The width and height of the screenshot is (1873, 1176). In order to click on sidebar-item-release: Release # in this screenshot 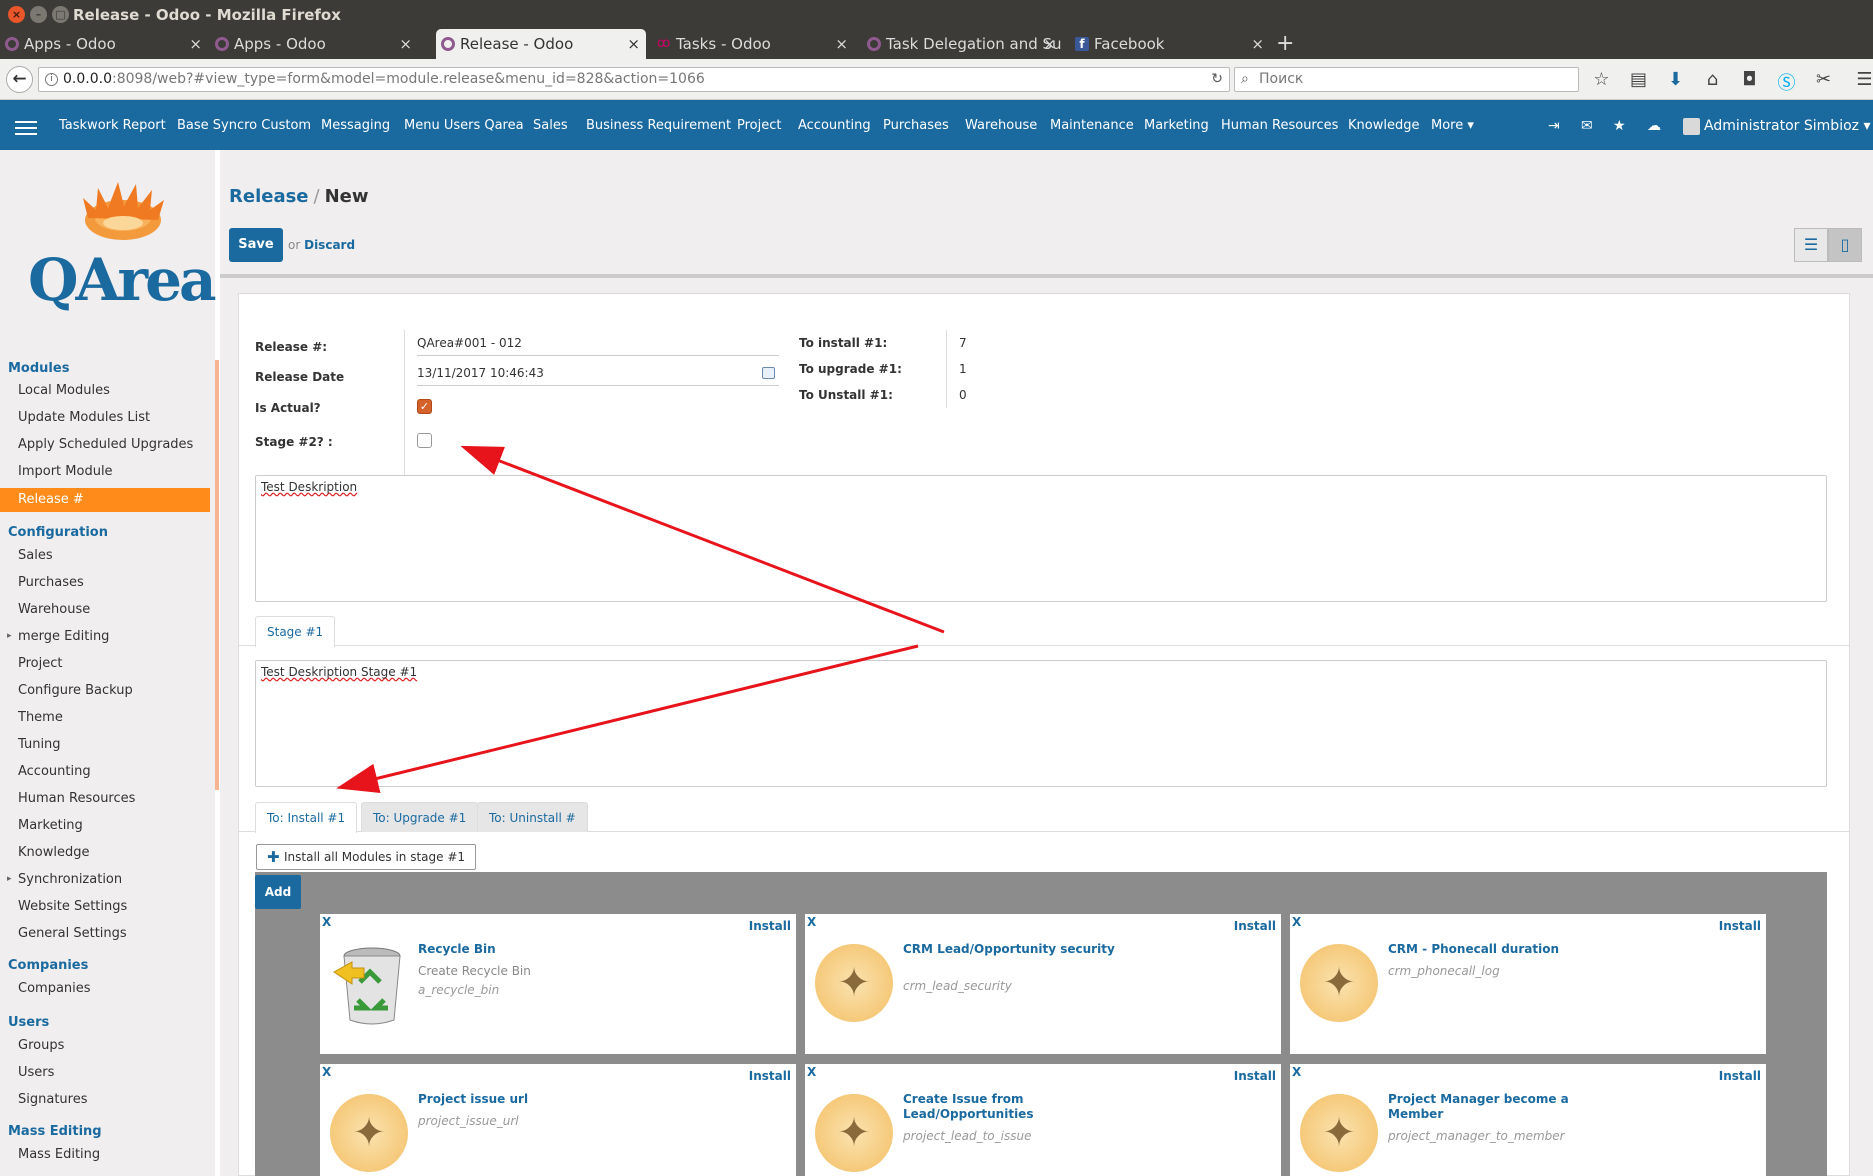, I will do `click(105, 500)`.